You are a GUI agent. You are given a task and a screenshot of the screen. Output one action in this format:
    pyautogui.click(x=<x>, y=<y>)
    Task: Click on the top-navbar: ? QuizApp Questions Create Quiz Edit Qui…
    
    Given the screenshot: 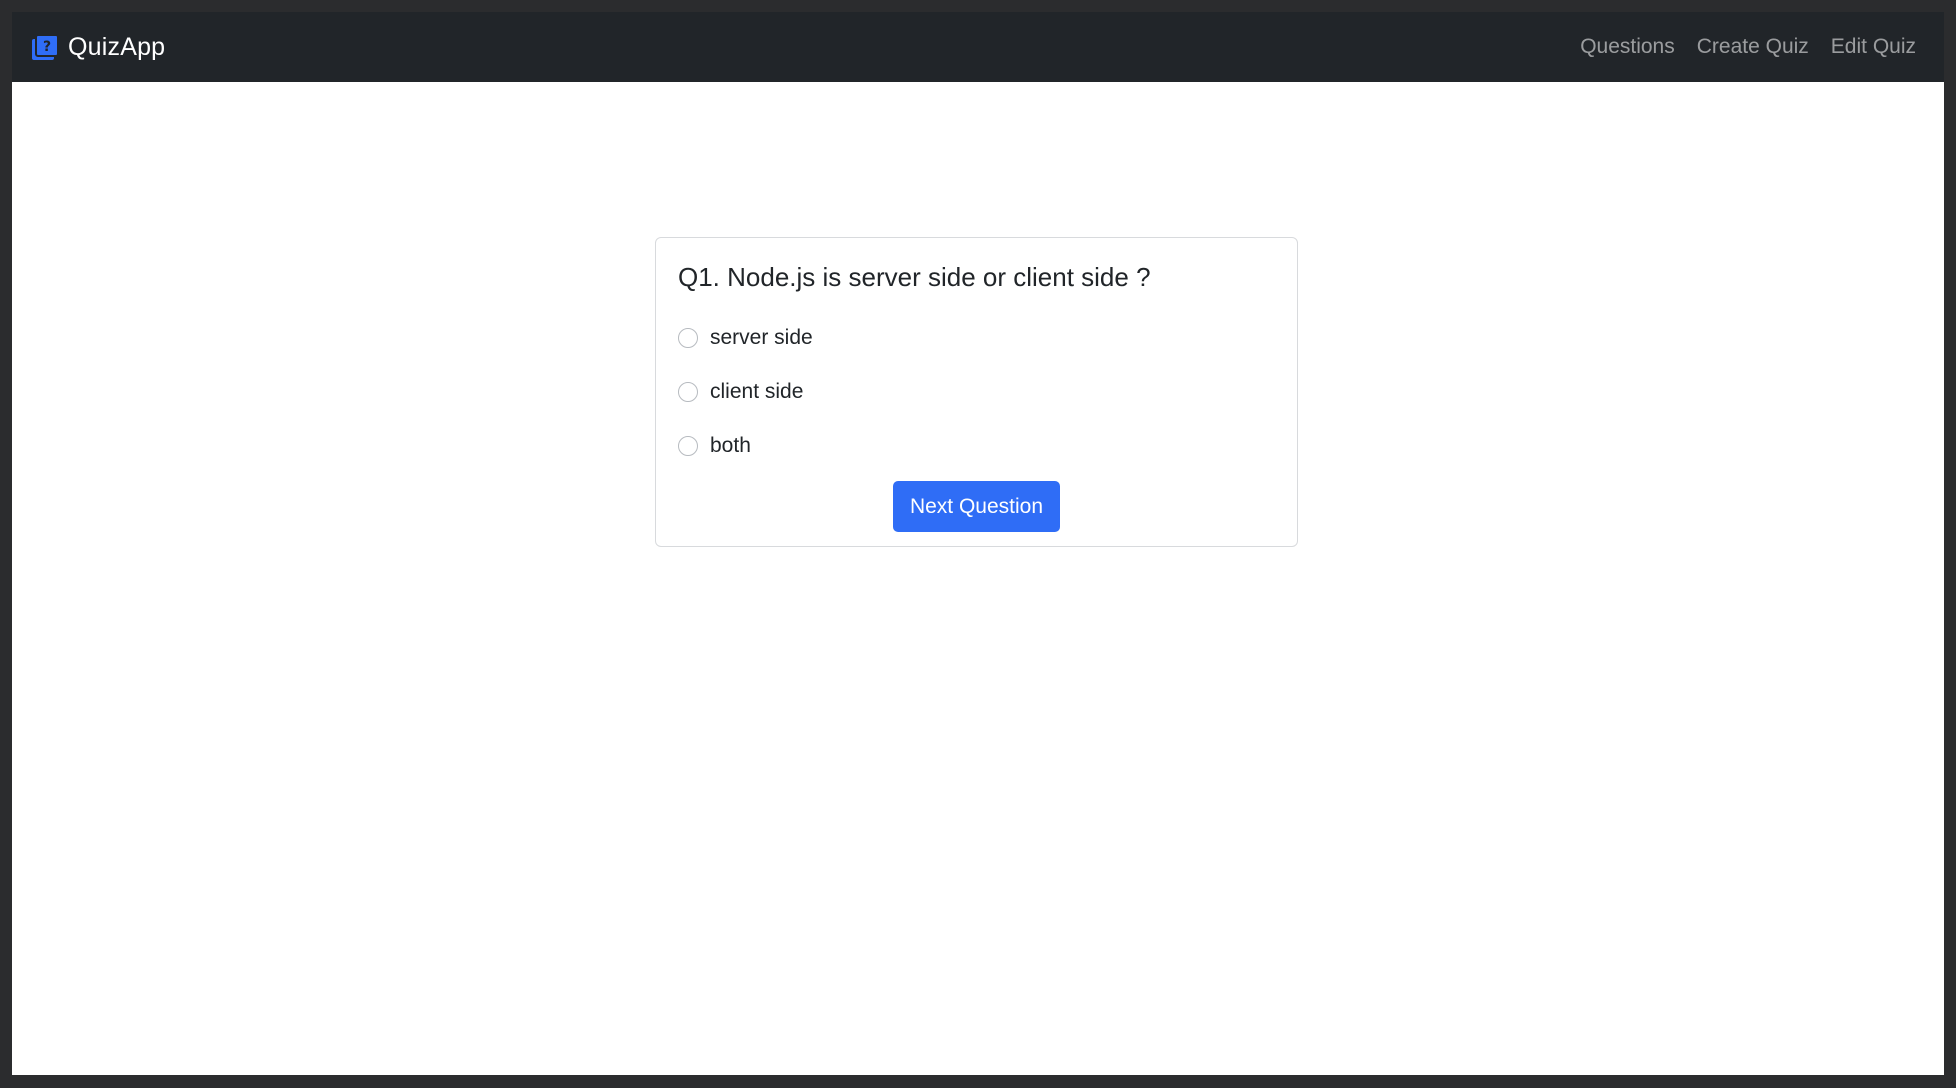 What is the action you would take?
    pyautogui.click(x=978, y=47)
    